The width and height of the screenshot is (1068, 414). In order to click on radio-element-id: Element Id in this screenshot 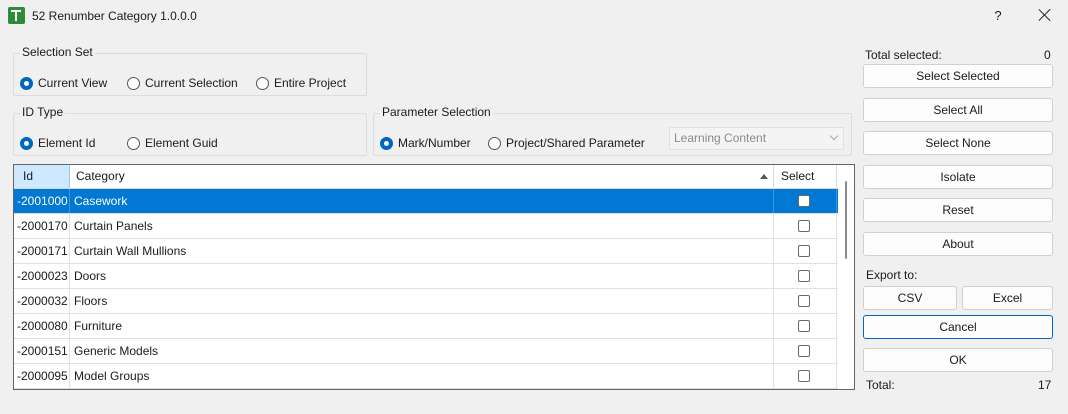, I will do `click(57, 143)`.